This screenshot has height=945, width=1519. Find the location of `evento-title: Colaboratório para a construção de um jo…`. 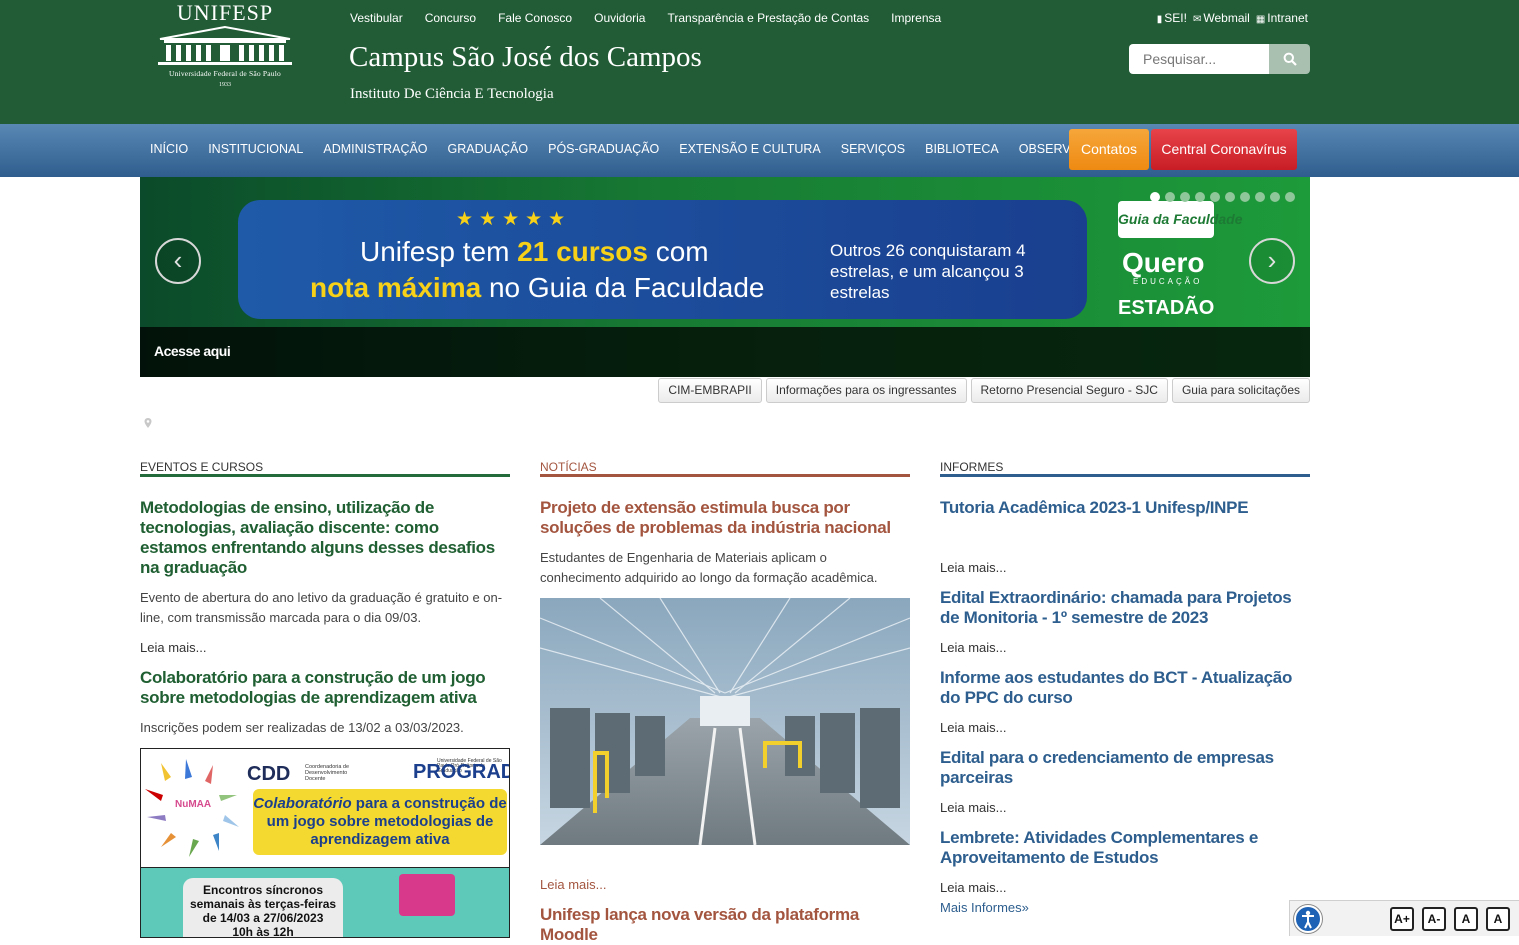

evento-title: Colaboratório para a construção de um jo… is located at coordinates (325, 688).